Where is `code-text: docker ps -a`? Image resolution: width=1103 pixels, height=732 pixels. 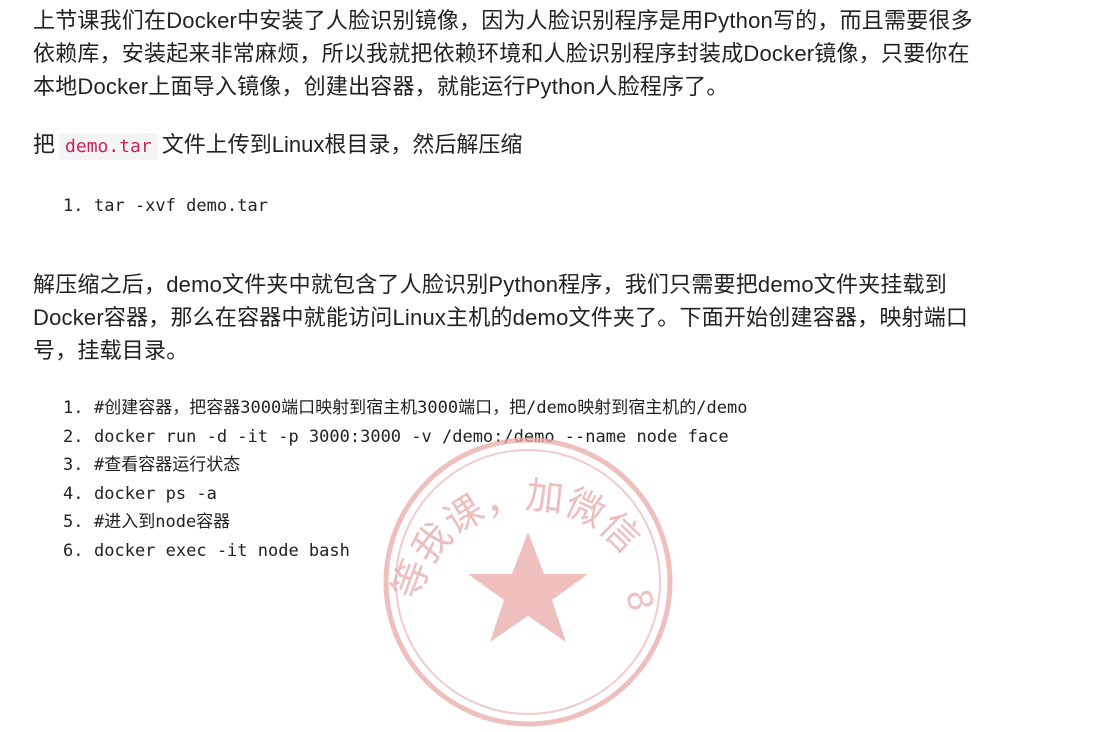
code-text: docker ps -a is located at coordinates (155, 493).